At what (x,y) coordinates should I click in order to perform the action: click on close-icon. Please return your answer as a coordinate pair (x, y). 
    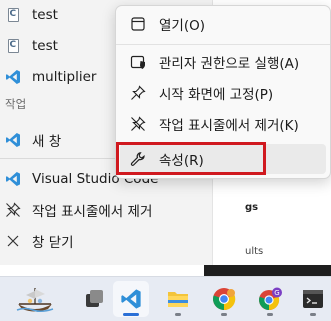
    Looking at the image, I should click on (13, 241).